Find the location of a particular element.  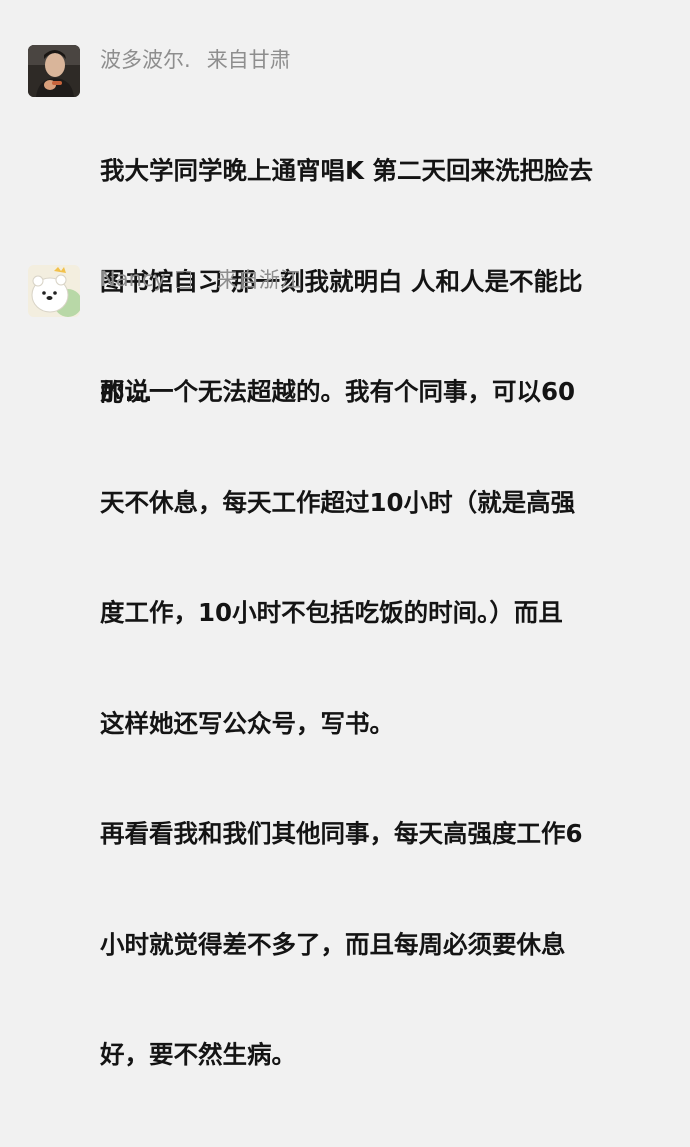

comment-line: 小时就觉得差不多了，而且每周必须要休息 is located at coordinates (333, 944).